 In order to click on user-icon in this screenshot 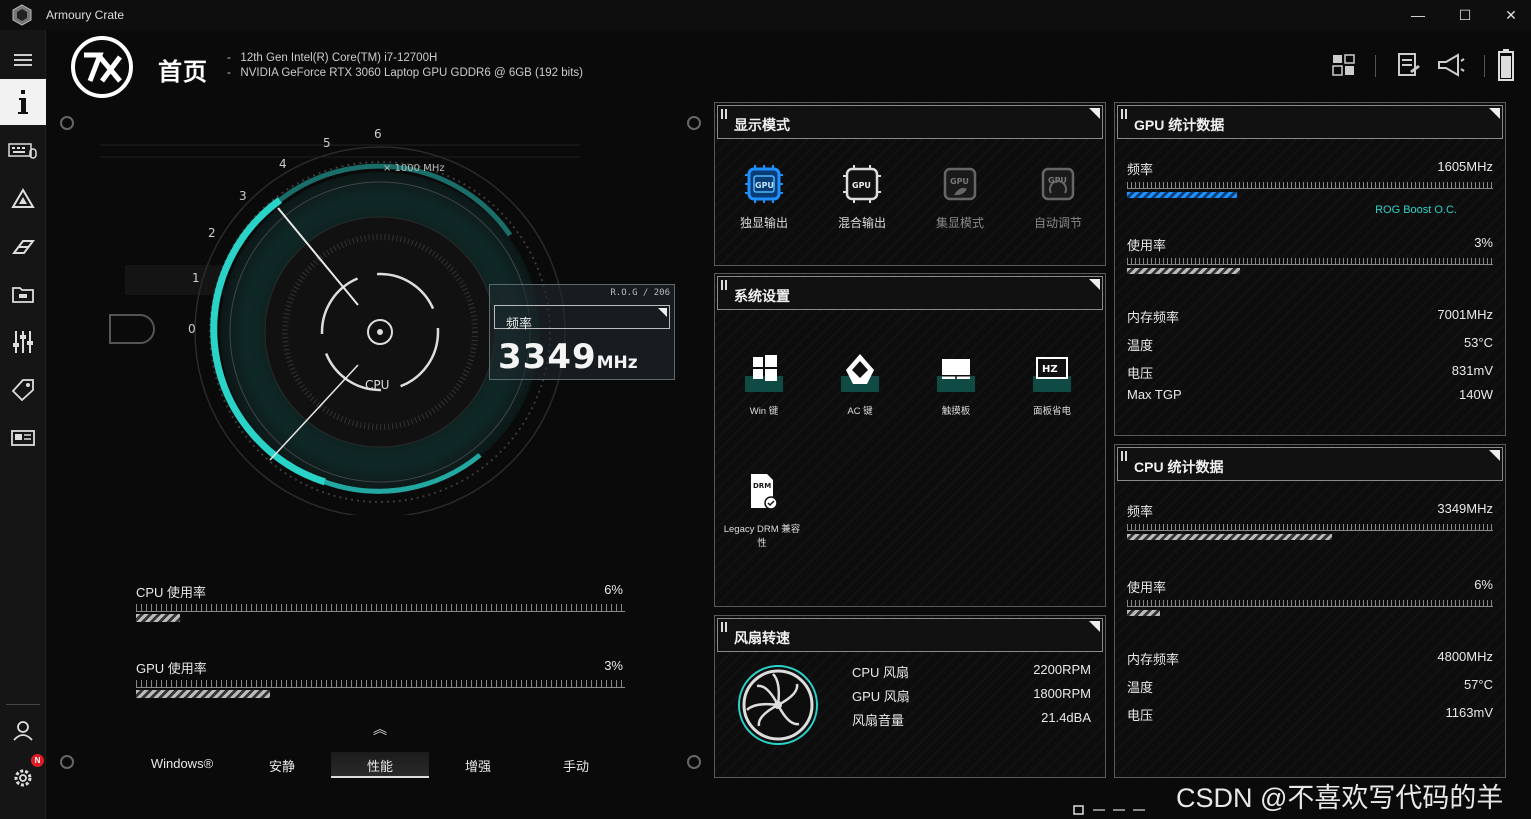, I will do `click(23, 731)`.